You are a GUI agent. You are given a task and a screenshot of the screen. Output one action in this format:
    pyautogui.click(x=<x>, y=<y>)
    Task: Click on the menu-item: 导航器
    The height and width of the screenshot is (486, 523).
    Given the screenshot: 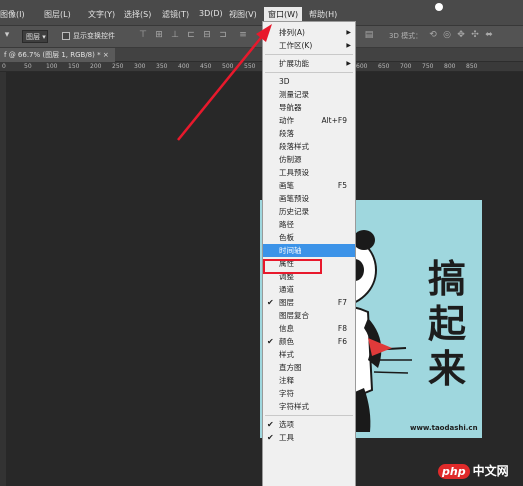 What is the action you would take?
    pyautogui.click(x=309, y=107)
    